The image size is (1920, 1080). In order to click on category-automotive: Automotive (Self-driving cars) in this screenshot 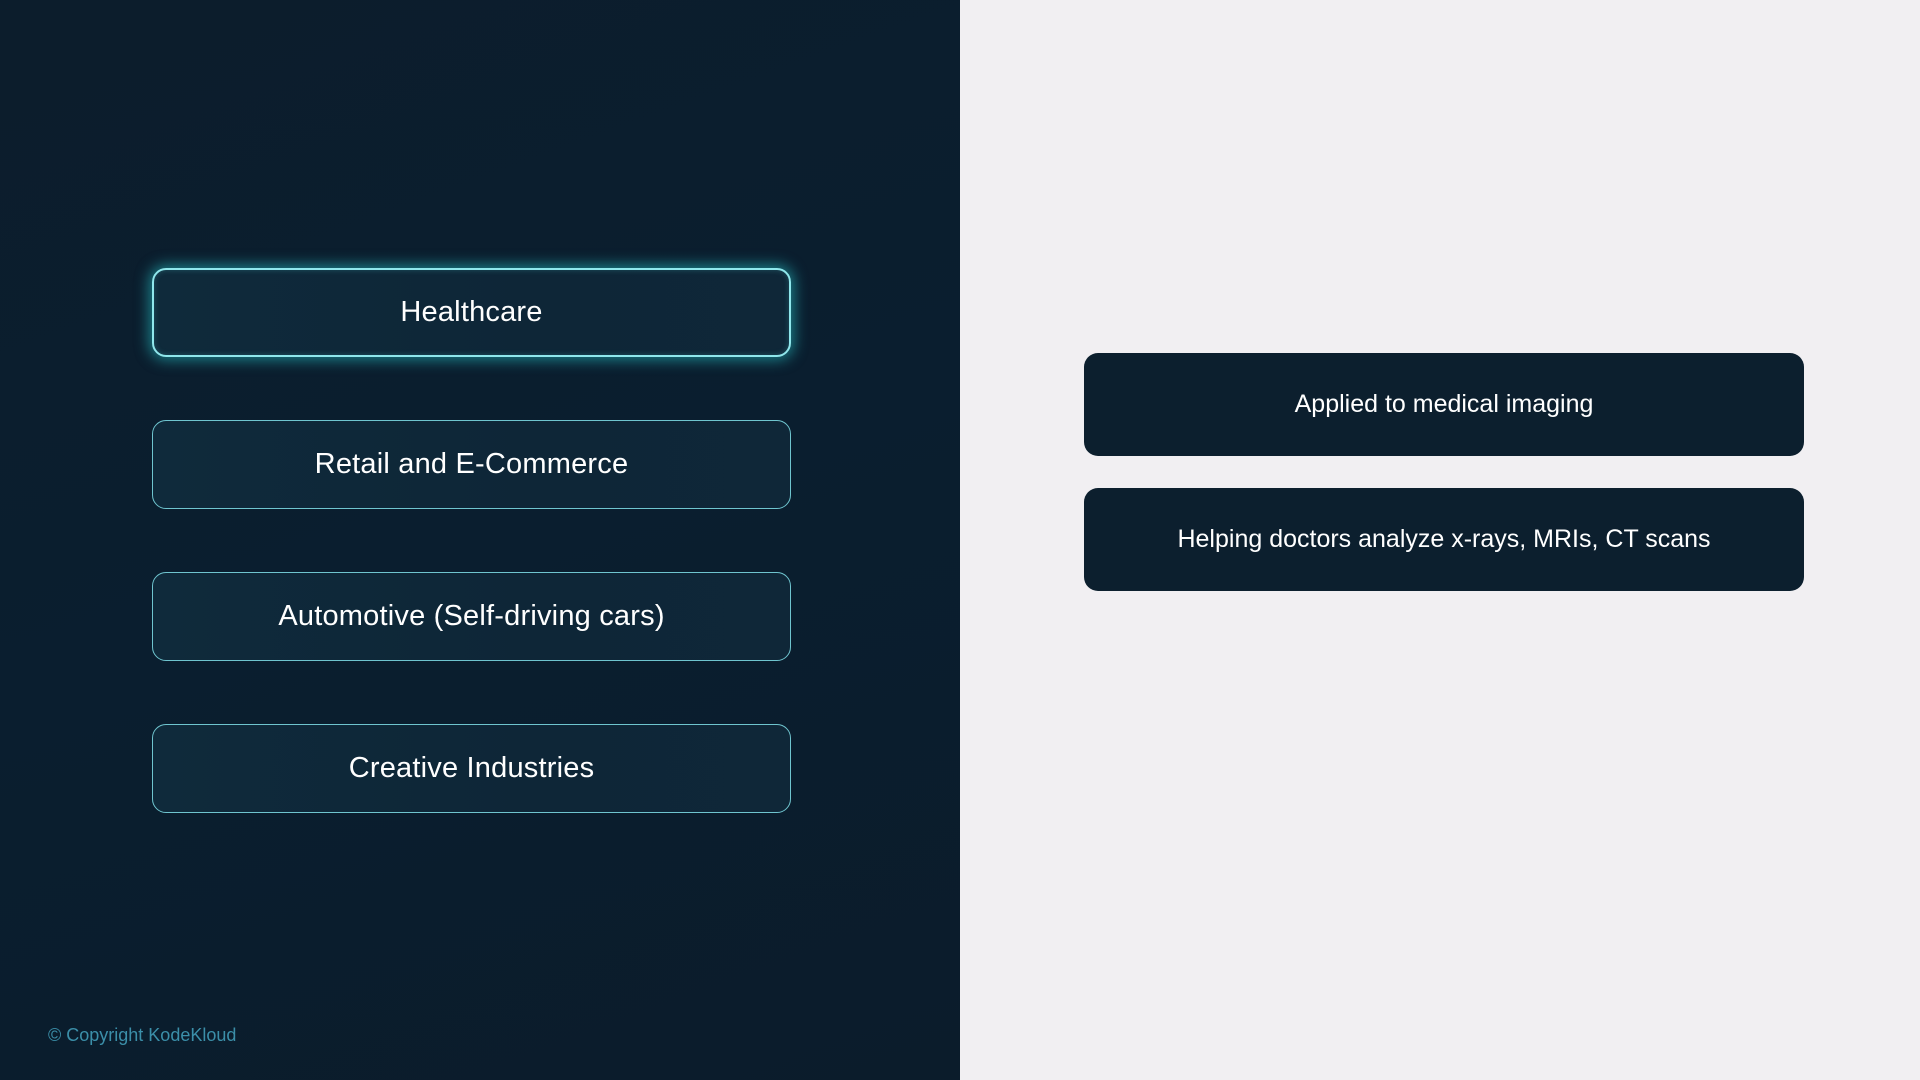, I will do `click(471, 616)`.